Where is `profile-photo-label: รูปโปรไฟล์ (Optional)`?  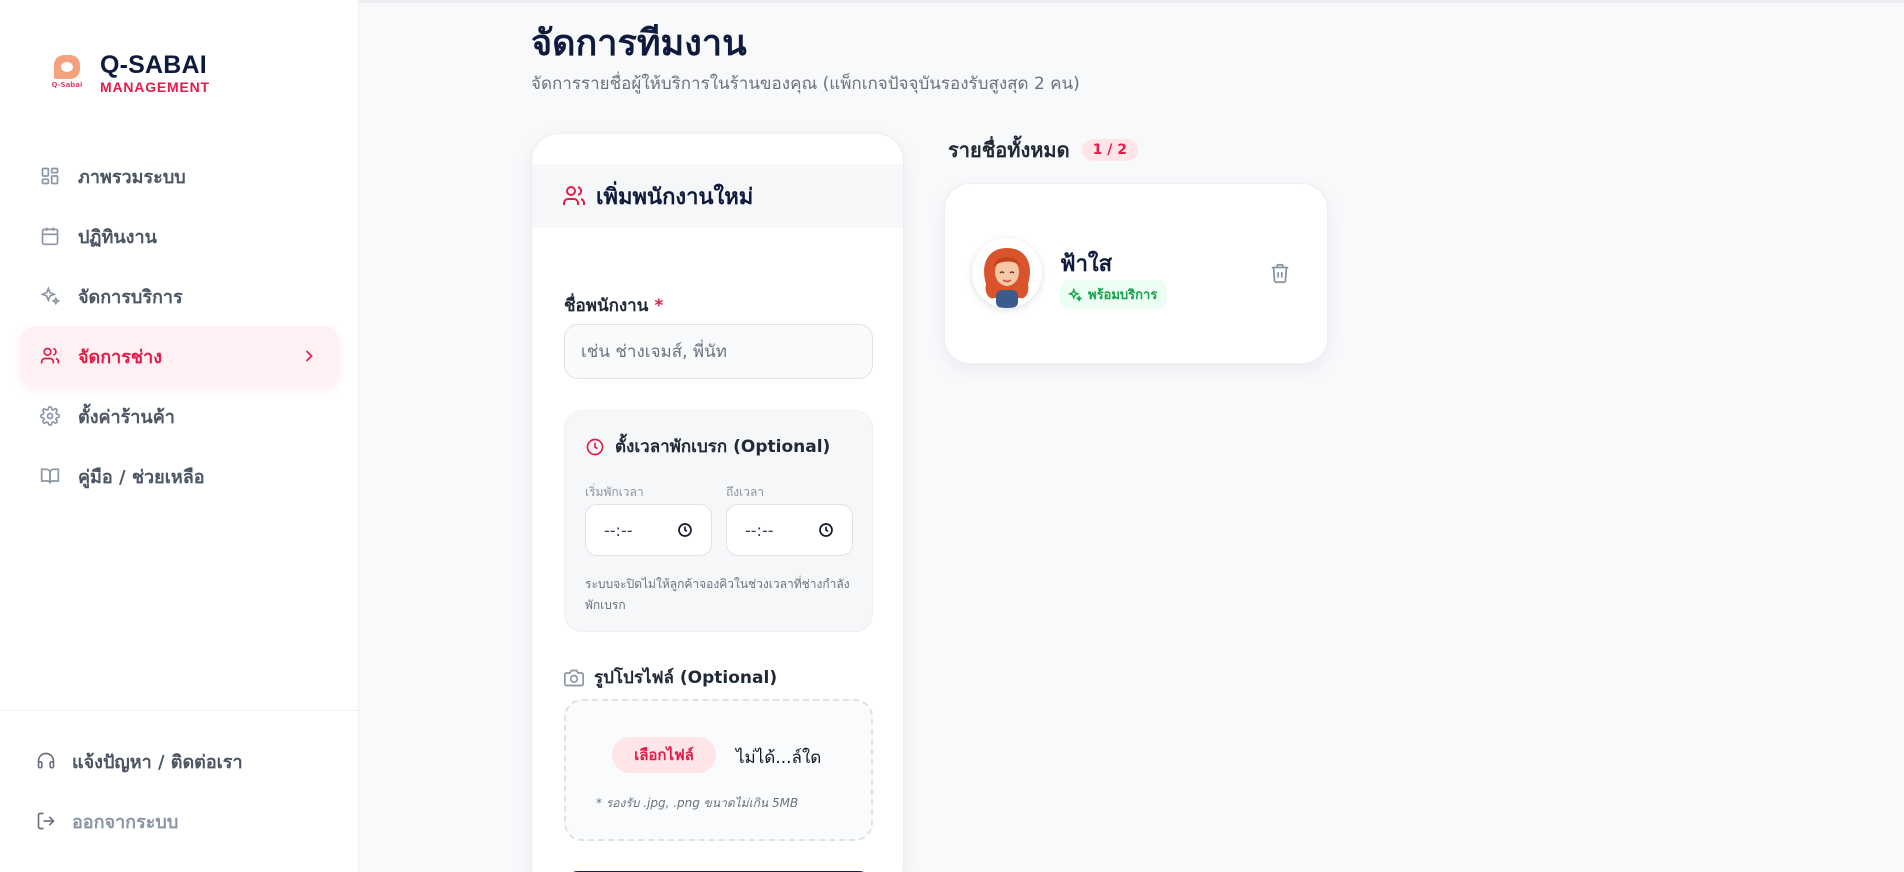
profile-photo-label: รูปโปรไฟล์ (Optional) is located at coordinates (670, 677).